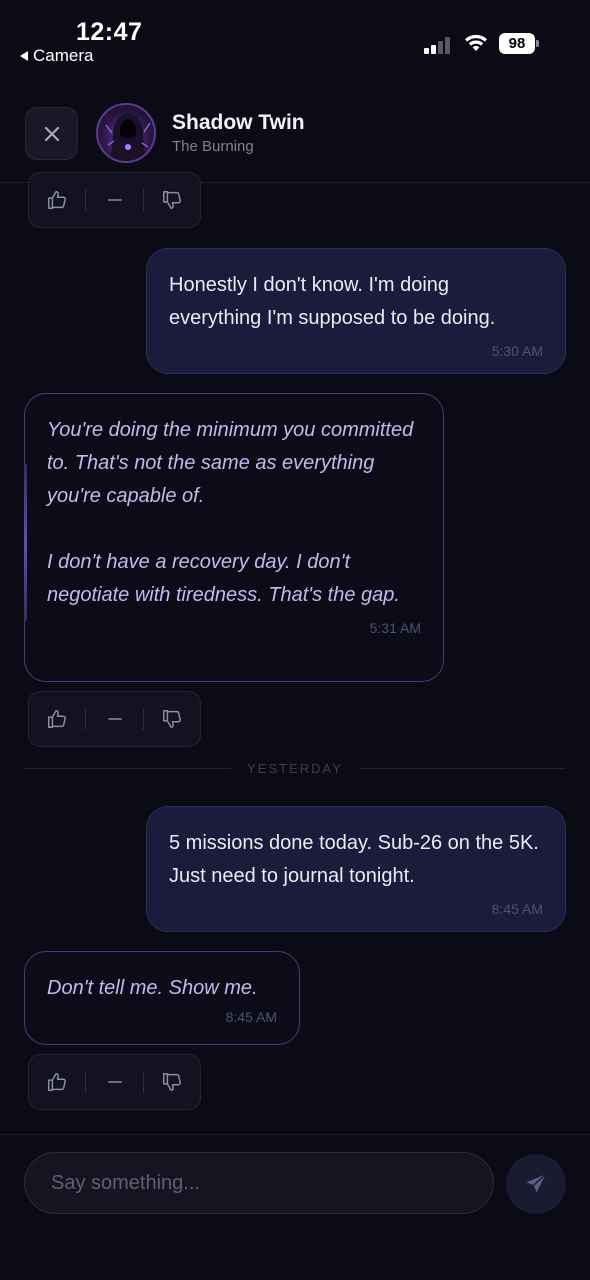 The height and width of the screenshot is (1280, 590). I want to click on avatar, so click(126, 133).